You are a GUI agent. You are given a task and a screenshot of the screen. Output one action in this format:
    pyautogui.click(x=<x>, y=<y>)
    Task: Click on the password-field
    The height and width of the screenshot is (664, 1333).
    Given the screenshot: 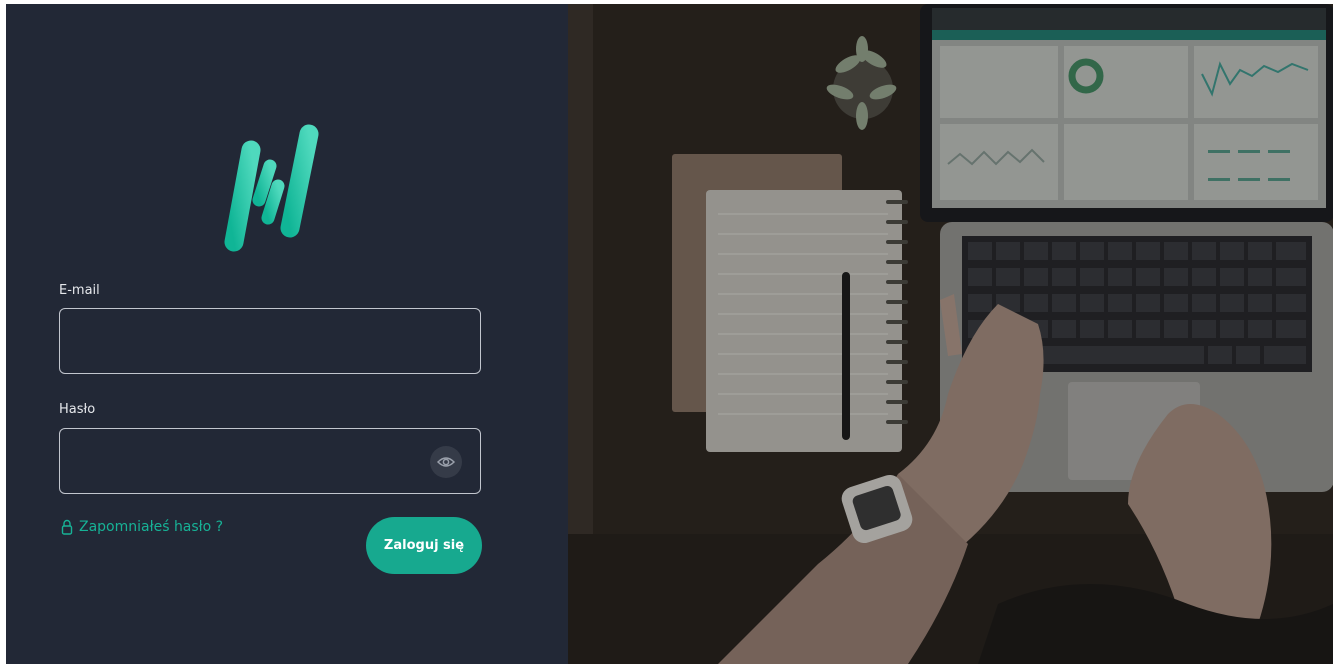 What is the action you would take?
    pyautogui.click(x=270, y=461)
    